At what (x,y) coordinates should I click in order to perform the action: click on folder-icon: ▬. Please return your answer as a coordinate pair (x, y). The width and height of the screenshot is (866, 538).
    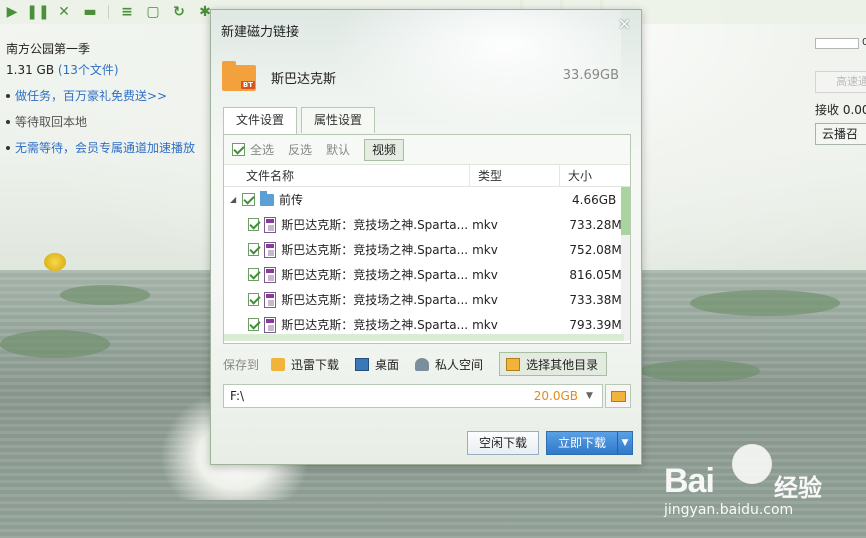
    Looking at the image, I should click on (90, 12).